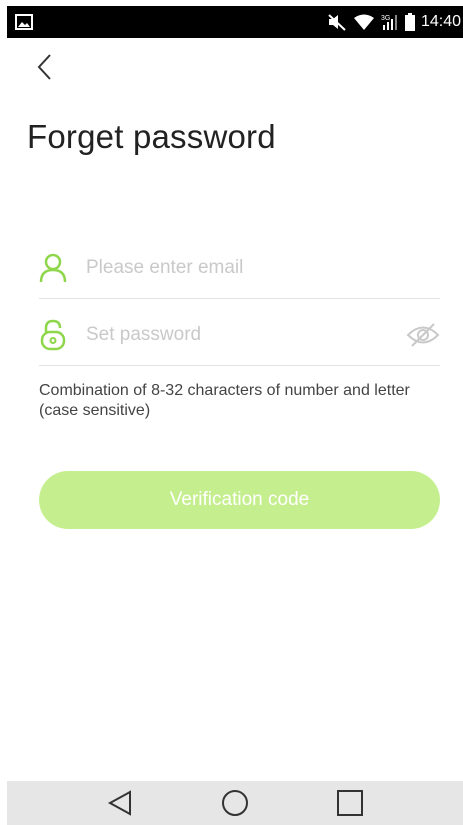  I want to click on status-right: 3G 14:40, so click(394, 22).